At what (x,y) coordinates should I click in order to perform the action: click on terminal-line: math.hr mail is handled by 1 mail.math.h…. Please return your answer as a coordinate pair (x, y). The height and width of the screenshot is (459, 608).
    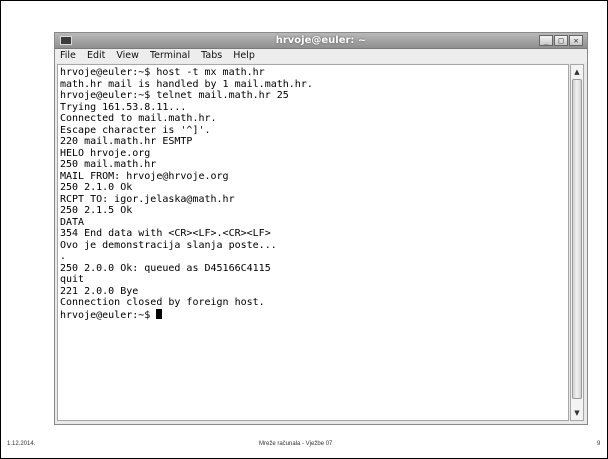
    Looking at the image, I should click on (186, 84).